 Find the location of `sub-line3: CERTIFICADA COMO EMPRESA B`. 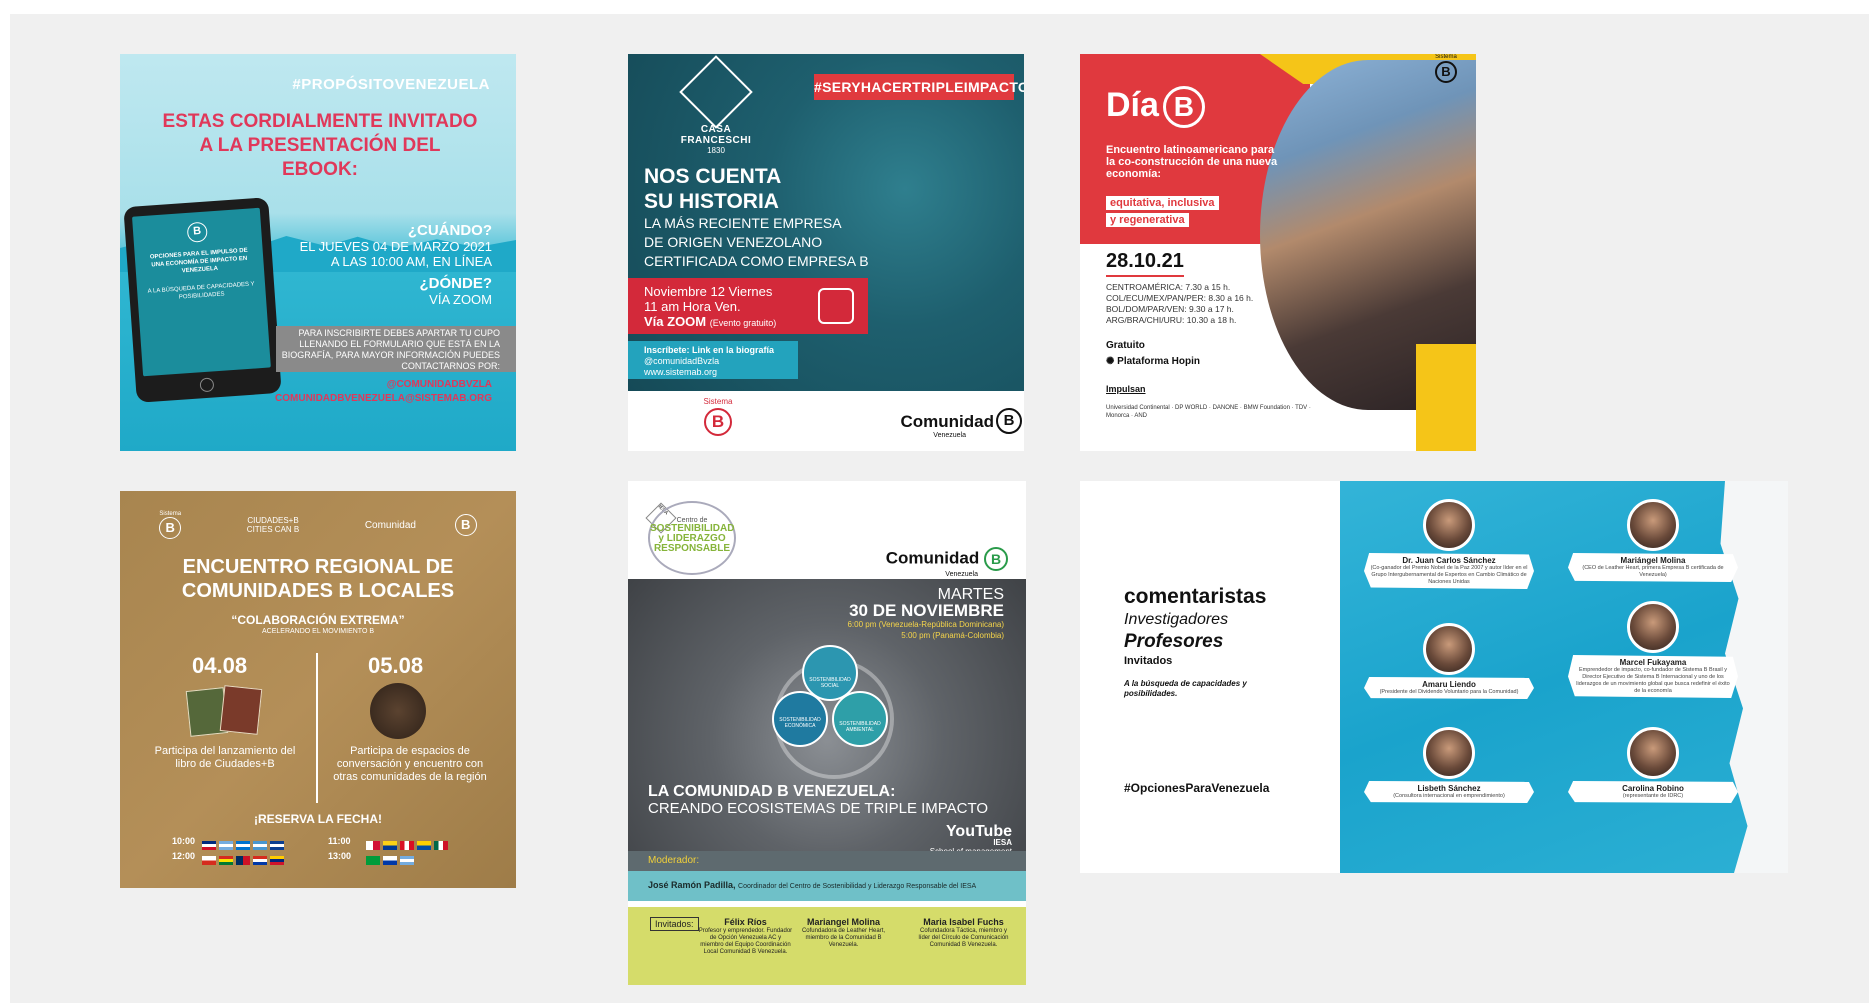

sub-line3: CERTIFICADA COMO EMPRESA B is located at coordinates (756, 261).